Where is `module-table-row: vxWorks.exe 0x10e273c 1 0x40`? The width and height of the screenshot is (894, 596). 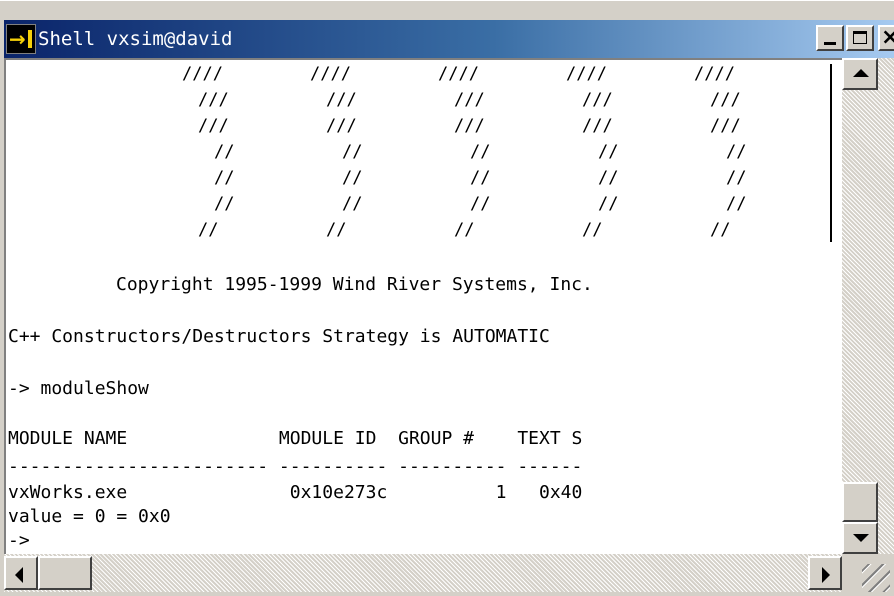
module-table-row: vxWorks.exe 0x10e273c 1 0x40 is located at coordinates (295, 492).